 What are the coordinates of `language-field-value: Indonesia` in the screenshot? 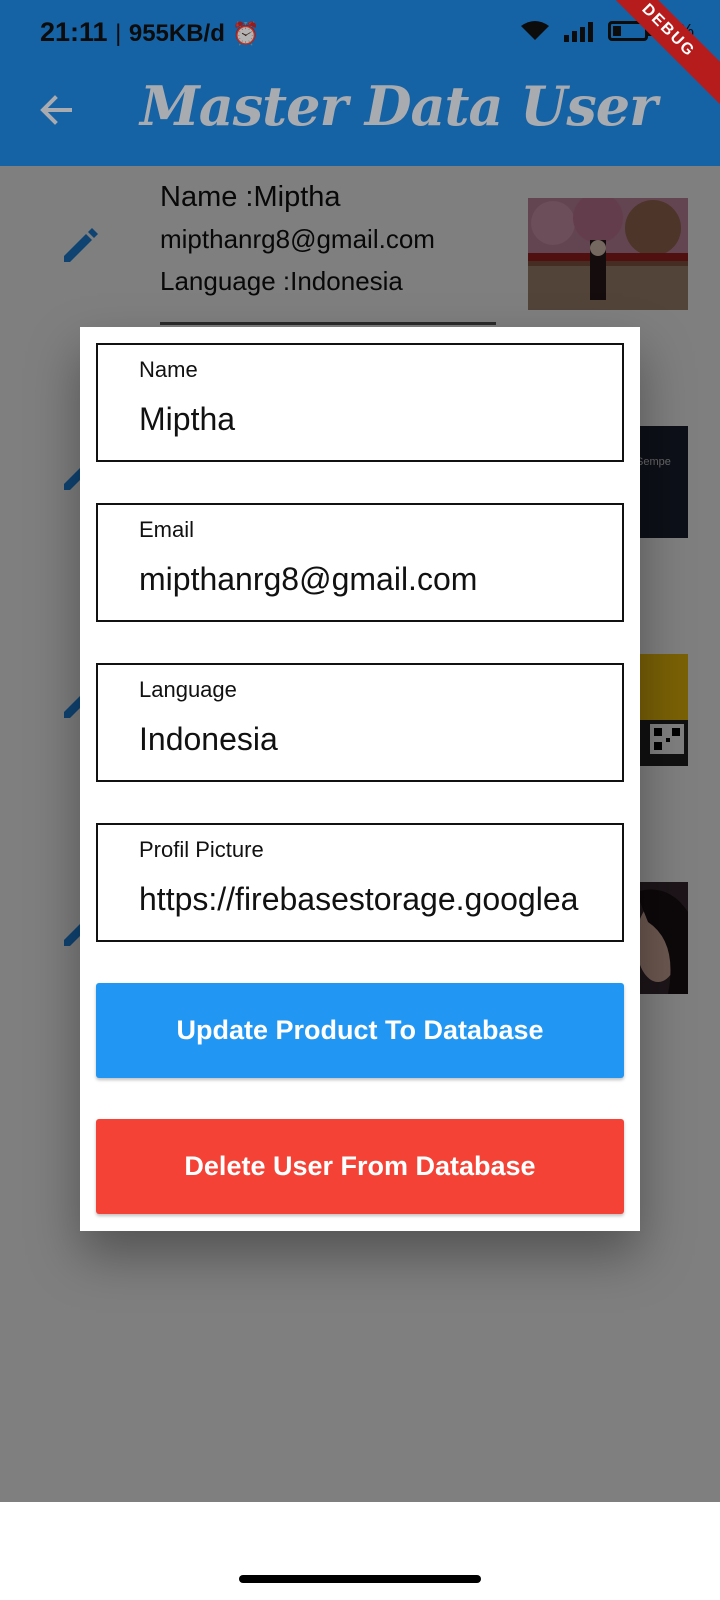 It's located at (361, 739).